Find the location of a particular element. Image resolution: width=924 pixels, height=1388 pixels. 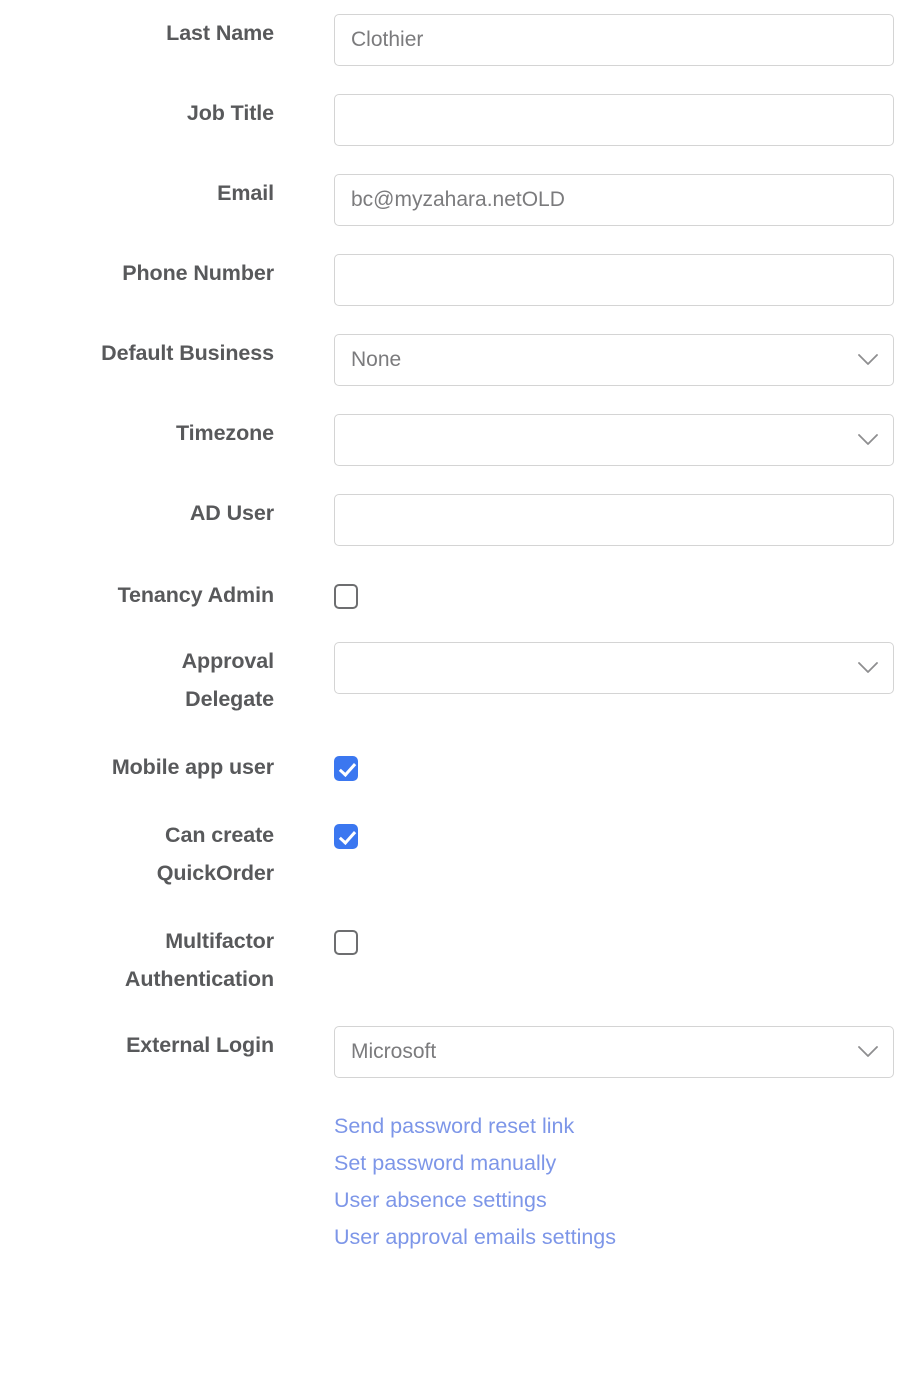

control-default-business: None is located at coordinates (599, 360).